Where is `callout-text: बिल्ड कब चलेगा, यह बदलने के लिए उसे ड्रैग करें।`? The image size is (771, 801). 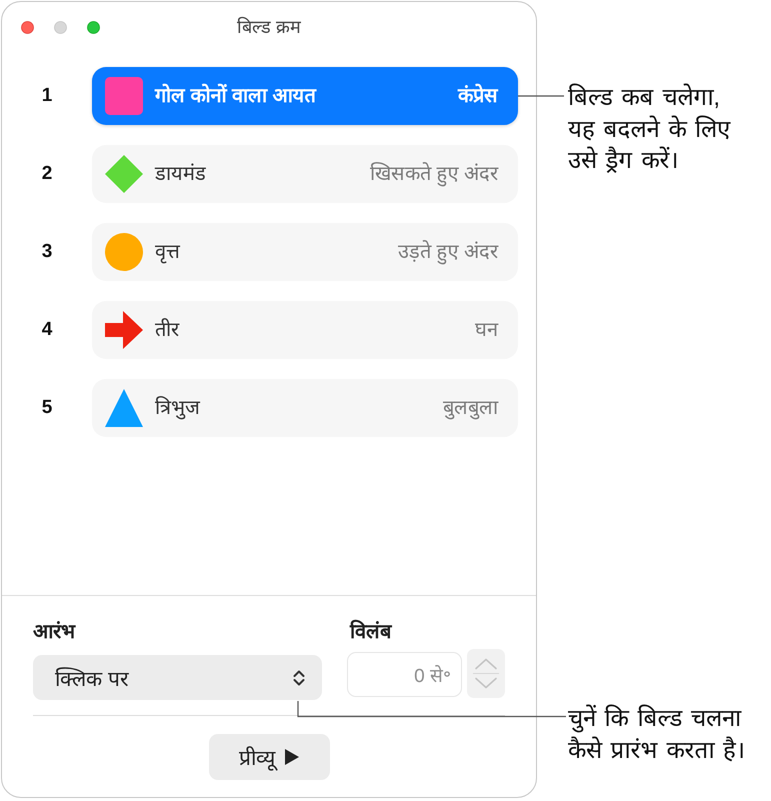 callout-text: बिल्ड कब चलेगा, यह बदलने के लिए उसे ड्रैग करें। is located at coordinates (649, 129).